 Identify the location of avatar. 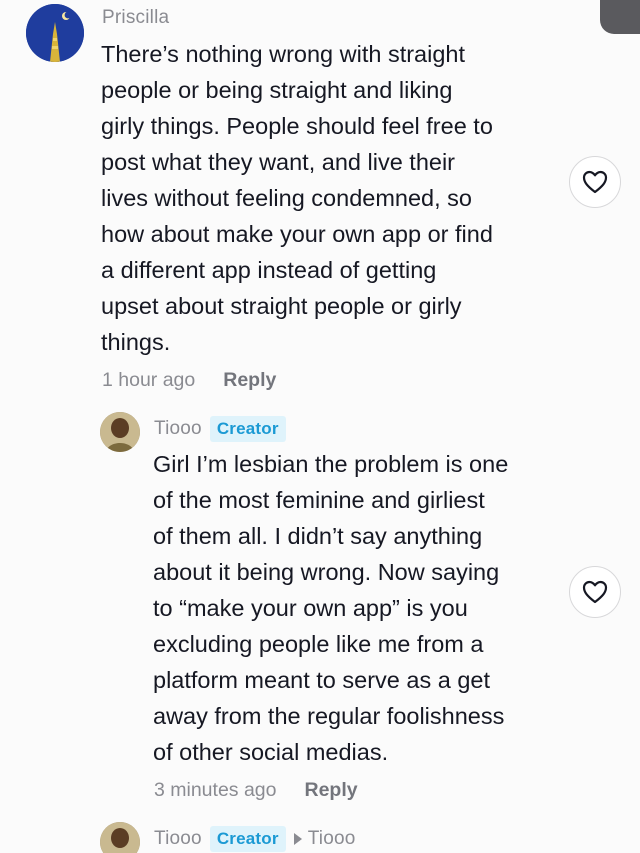
(55, 33).